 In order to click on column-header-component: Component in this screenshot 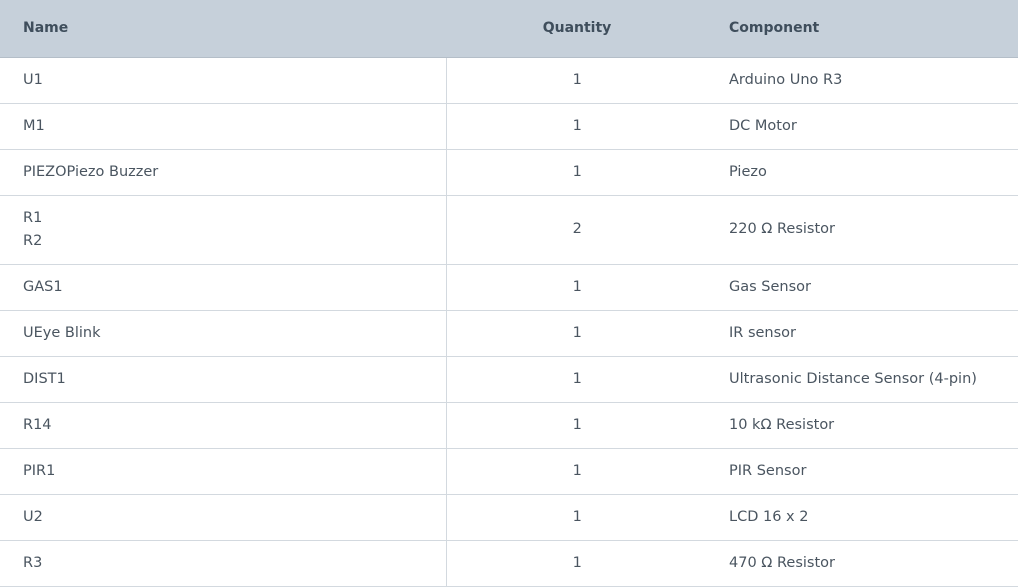, I will do `click(863, 29)`.